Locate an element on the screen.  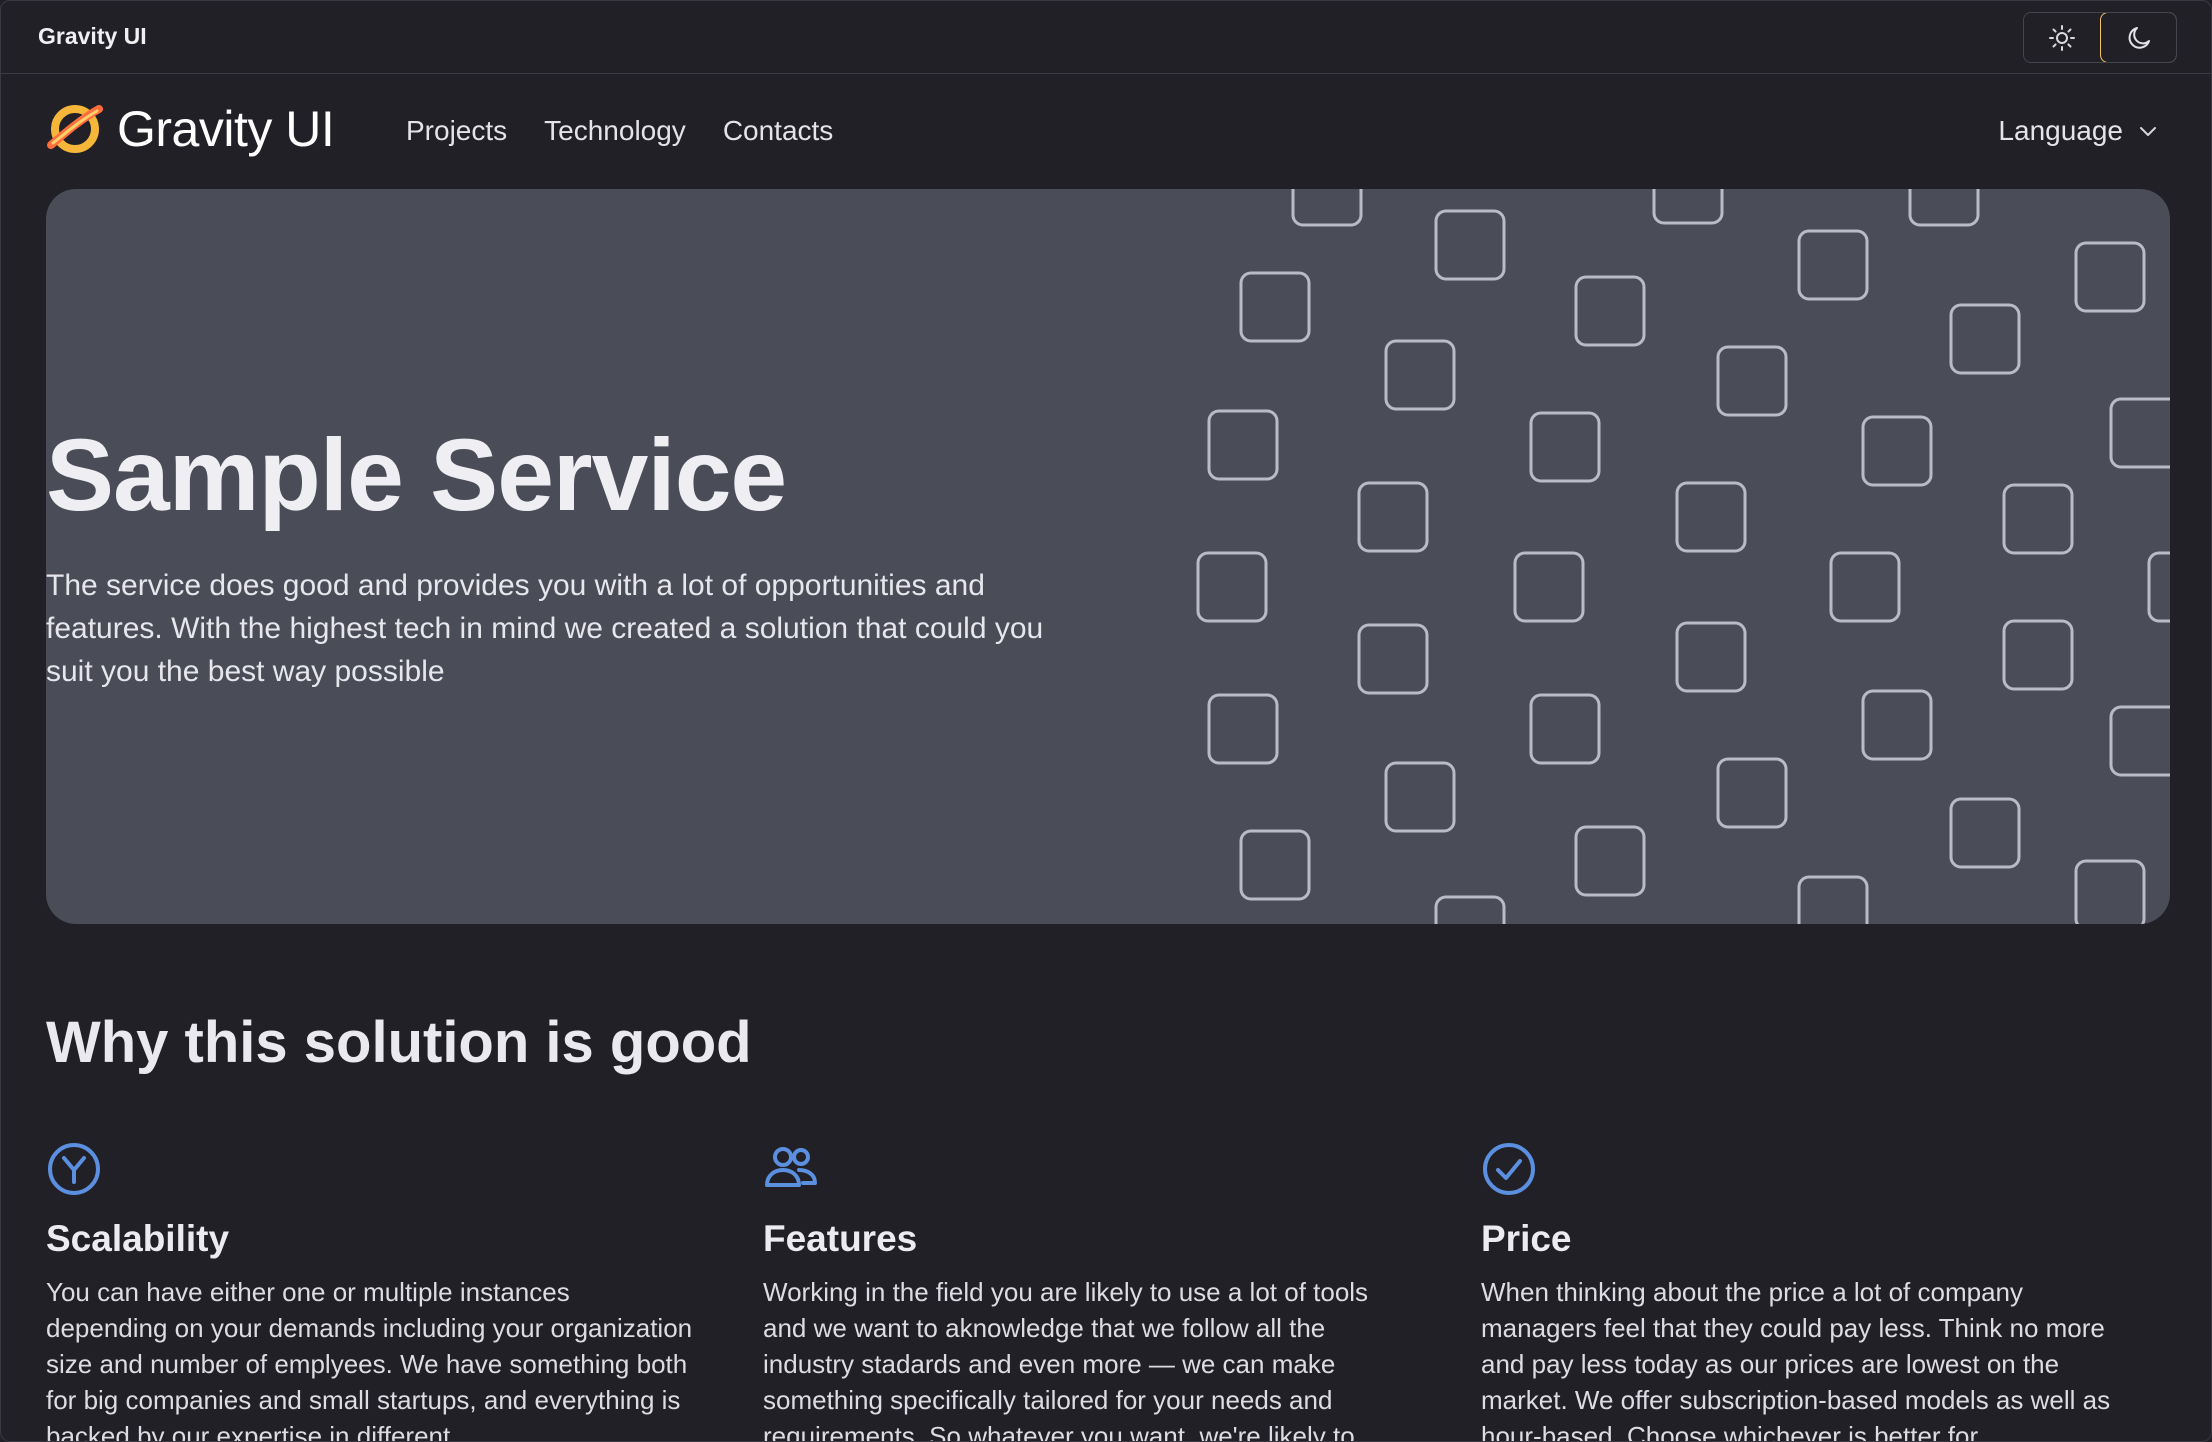
theme-switch is located at coordinates (2100, 37).